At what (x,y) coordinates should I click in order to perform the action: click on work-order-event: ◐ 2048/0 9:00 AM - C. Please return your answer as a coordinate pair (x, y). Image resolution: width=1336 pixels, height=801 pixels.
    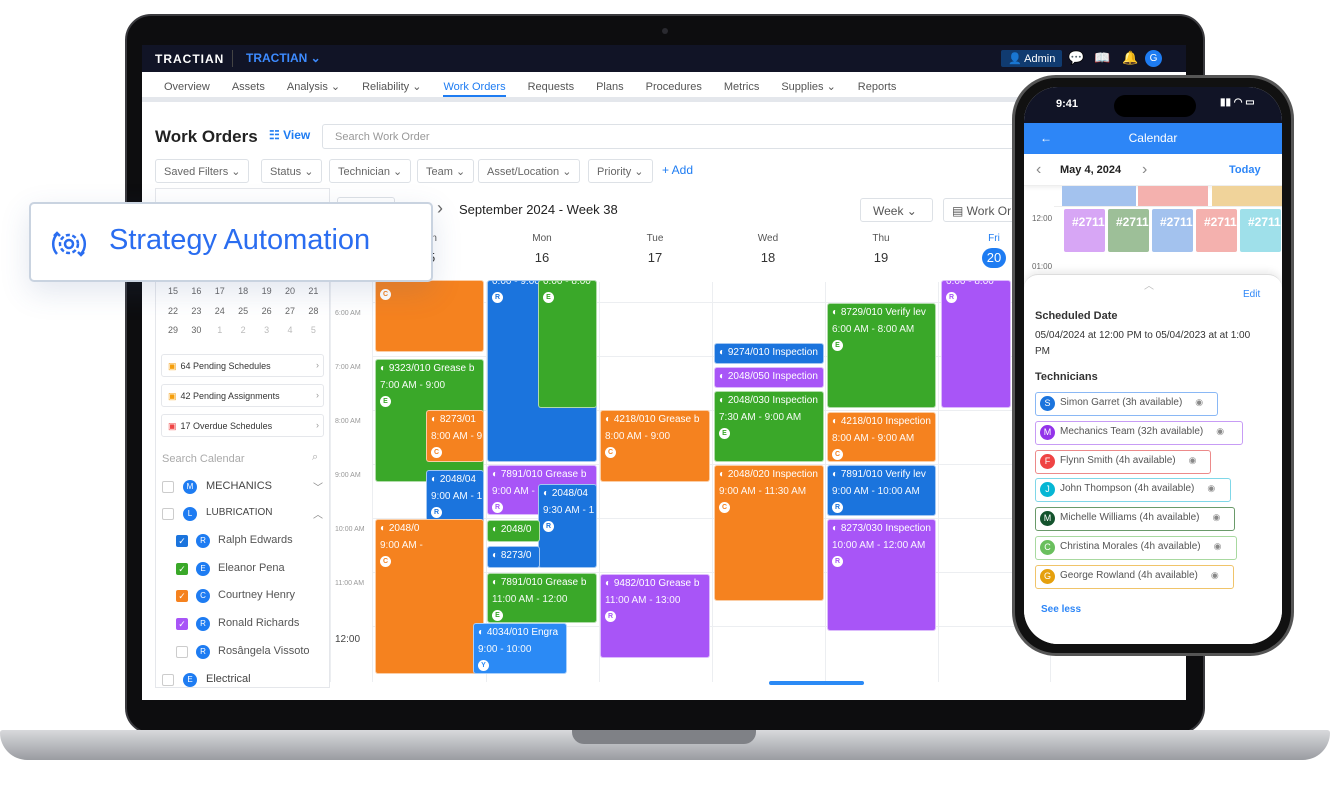
    Looking at the image, I should click on (429, 596).